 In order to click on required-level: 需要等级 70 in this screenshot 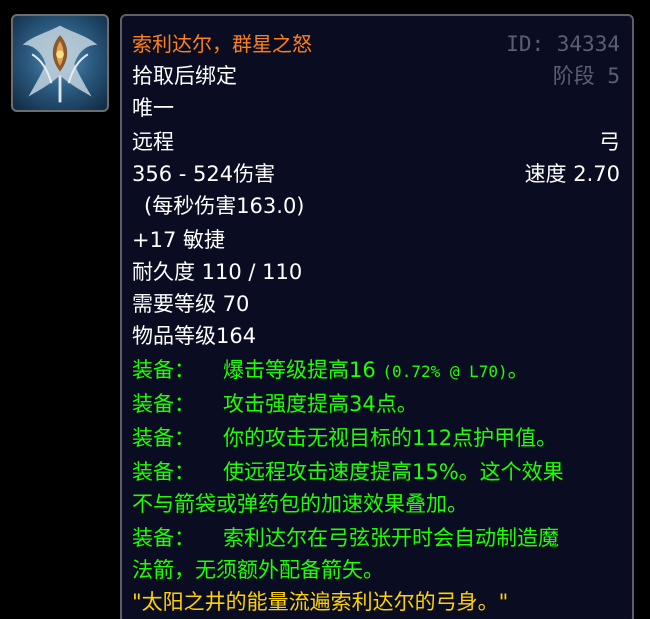, I will do `click(191, 304)`.